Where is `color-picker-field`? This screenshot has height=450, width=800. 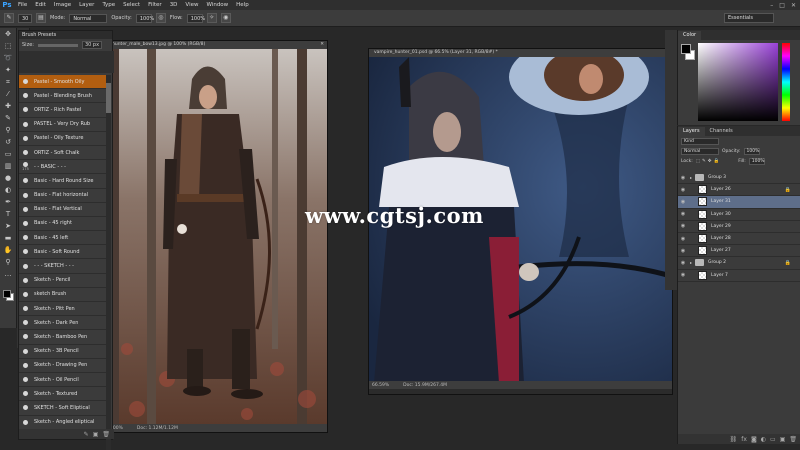 color-picker-field is located at coordinates (738, 82).